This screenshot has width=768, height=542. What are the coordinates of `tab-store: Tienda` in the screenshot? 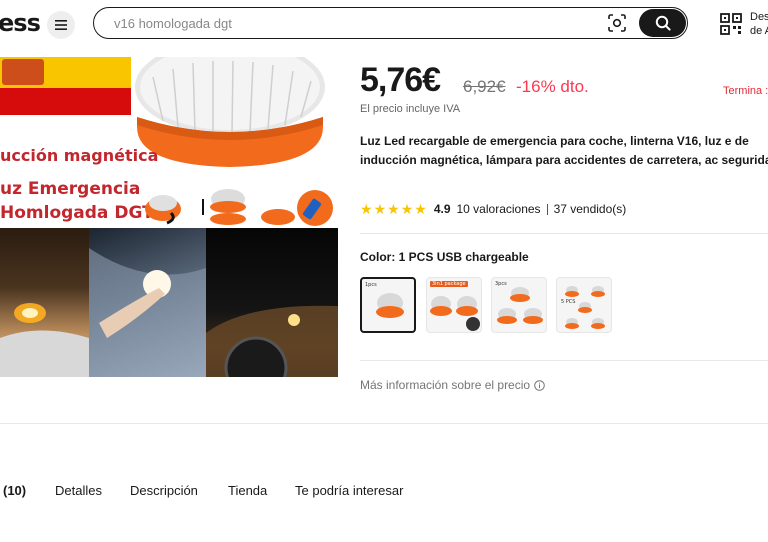 It's located at (247, 490).